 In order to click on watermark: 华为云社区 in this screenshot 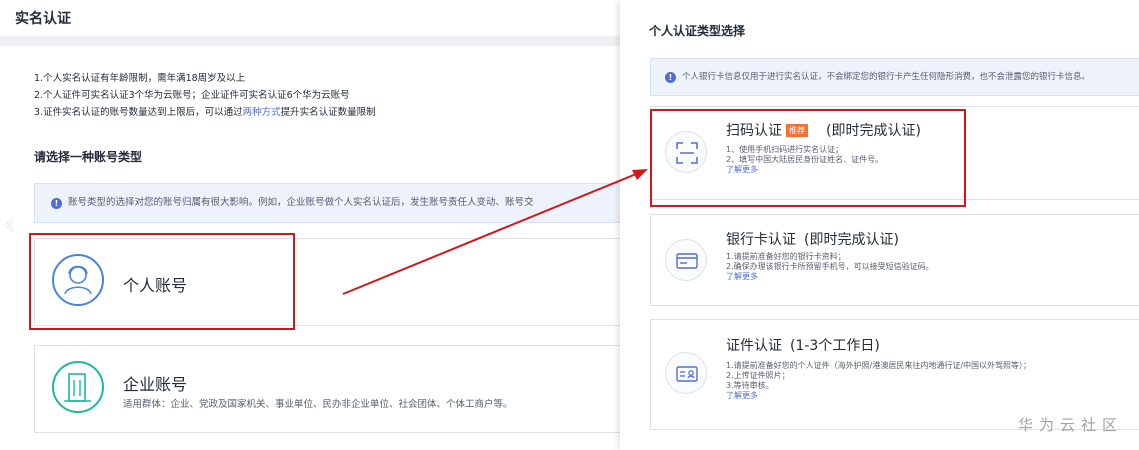, I will do `click(1071, 425)`.